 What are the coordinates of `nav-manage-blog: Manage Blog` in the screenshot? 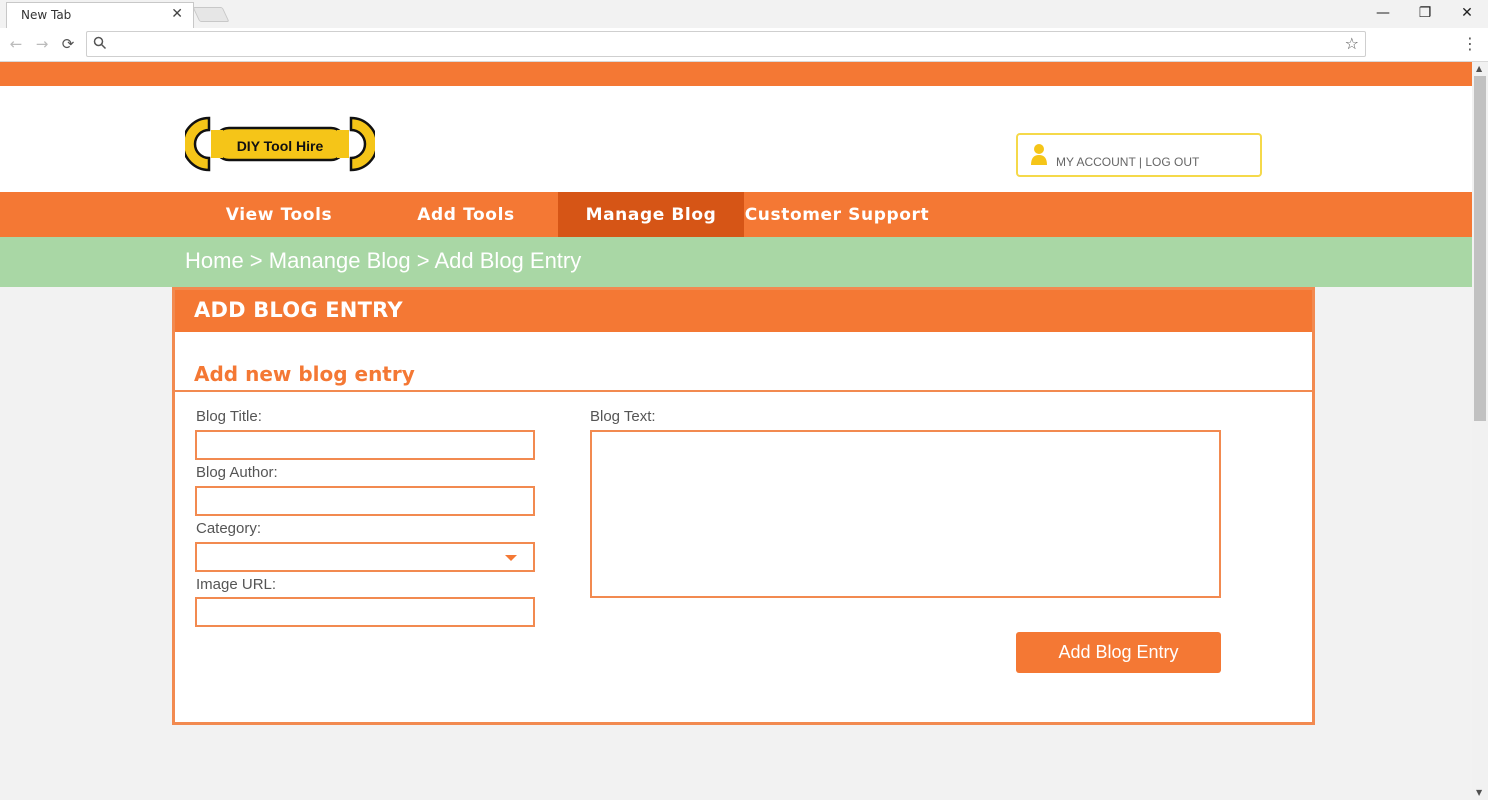 It's located at (651, 214).